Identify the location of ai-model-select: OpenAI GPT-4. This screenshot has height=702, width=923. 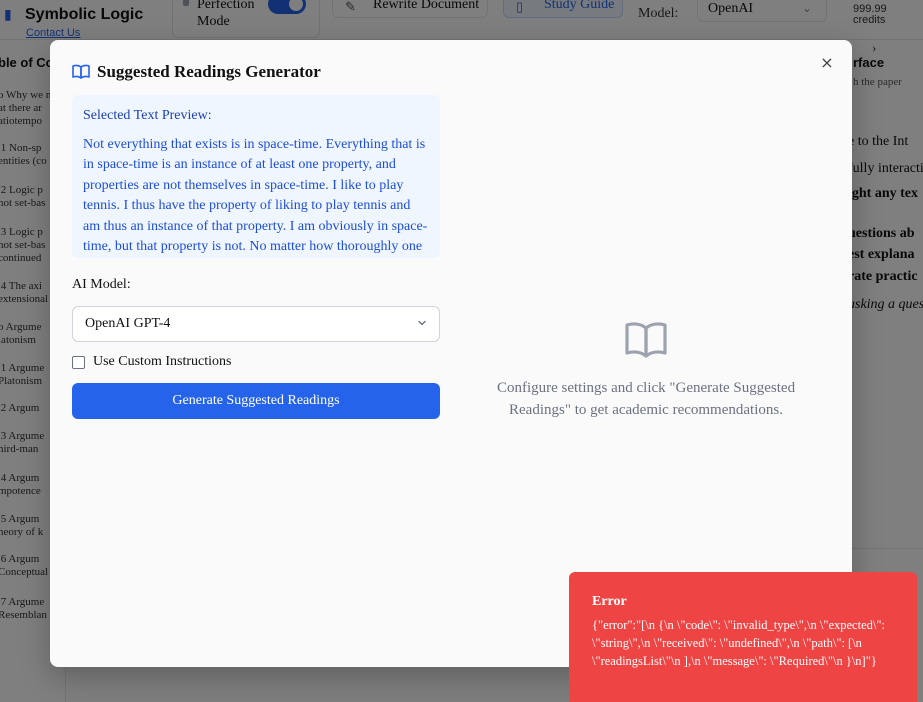
(256, 324).